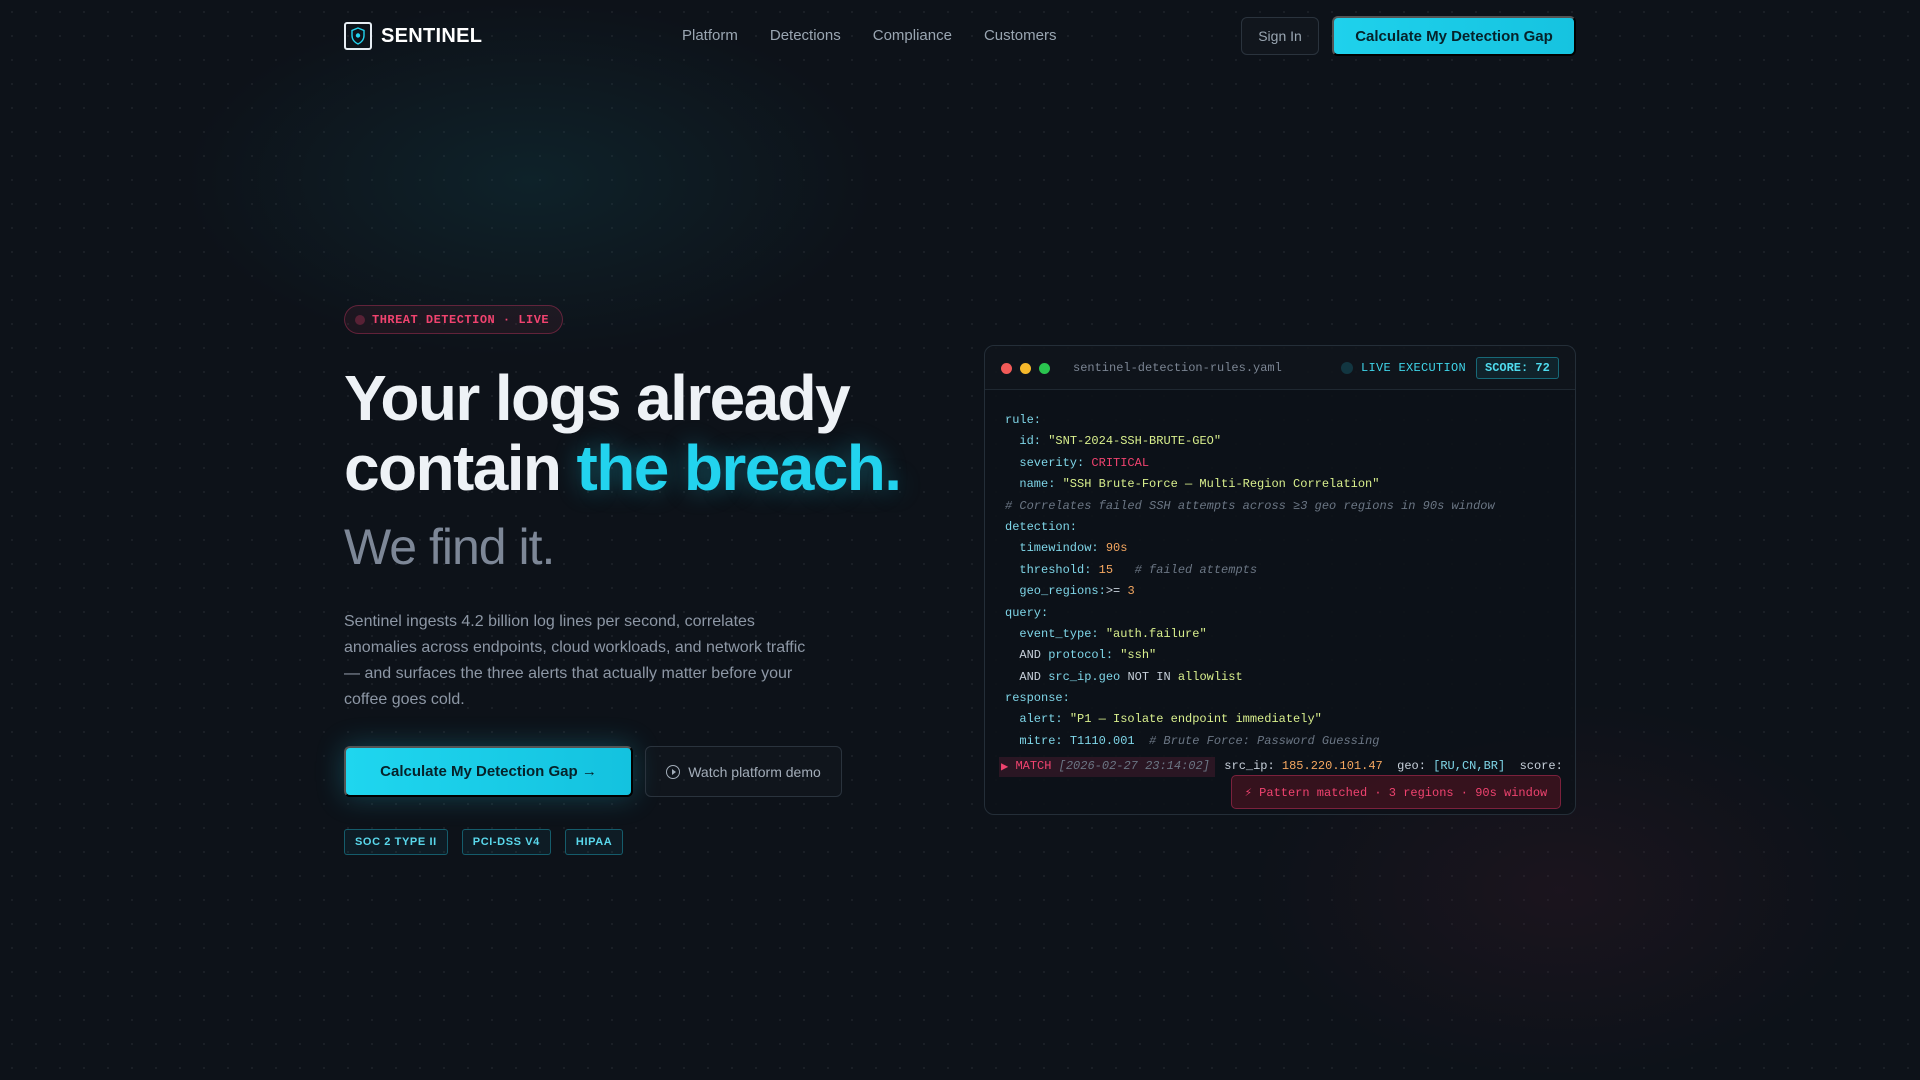 This screenshot has width=1920, height=1080. Describe the element at coordinates (1116, 548) in the screenshot. I see `code-number: 90s` at that location.